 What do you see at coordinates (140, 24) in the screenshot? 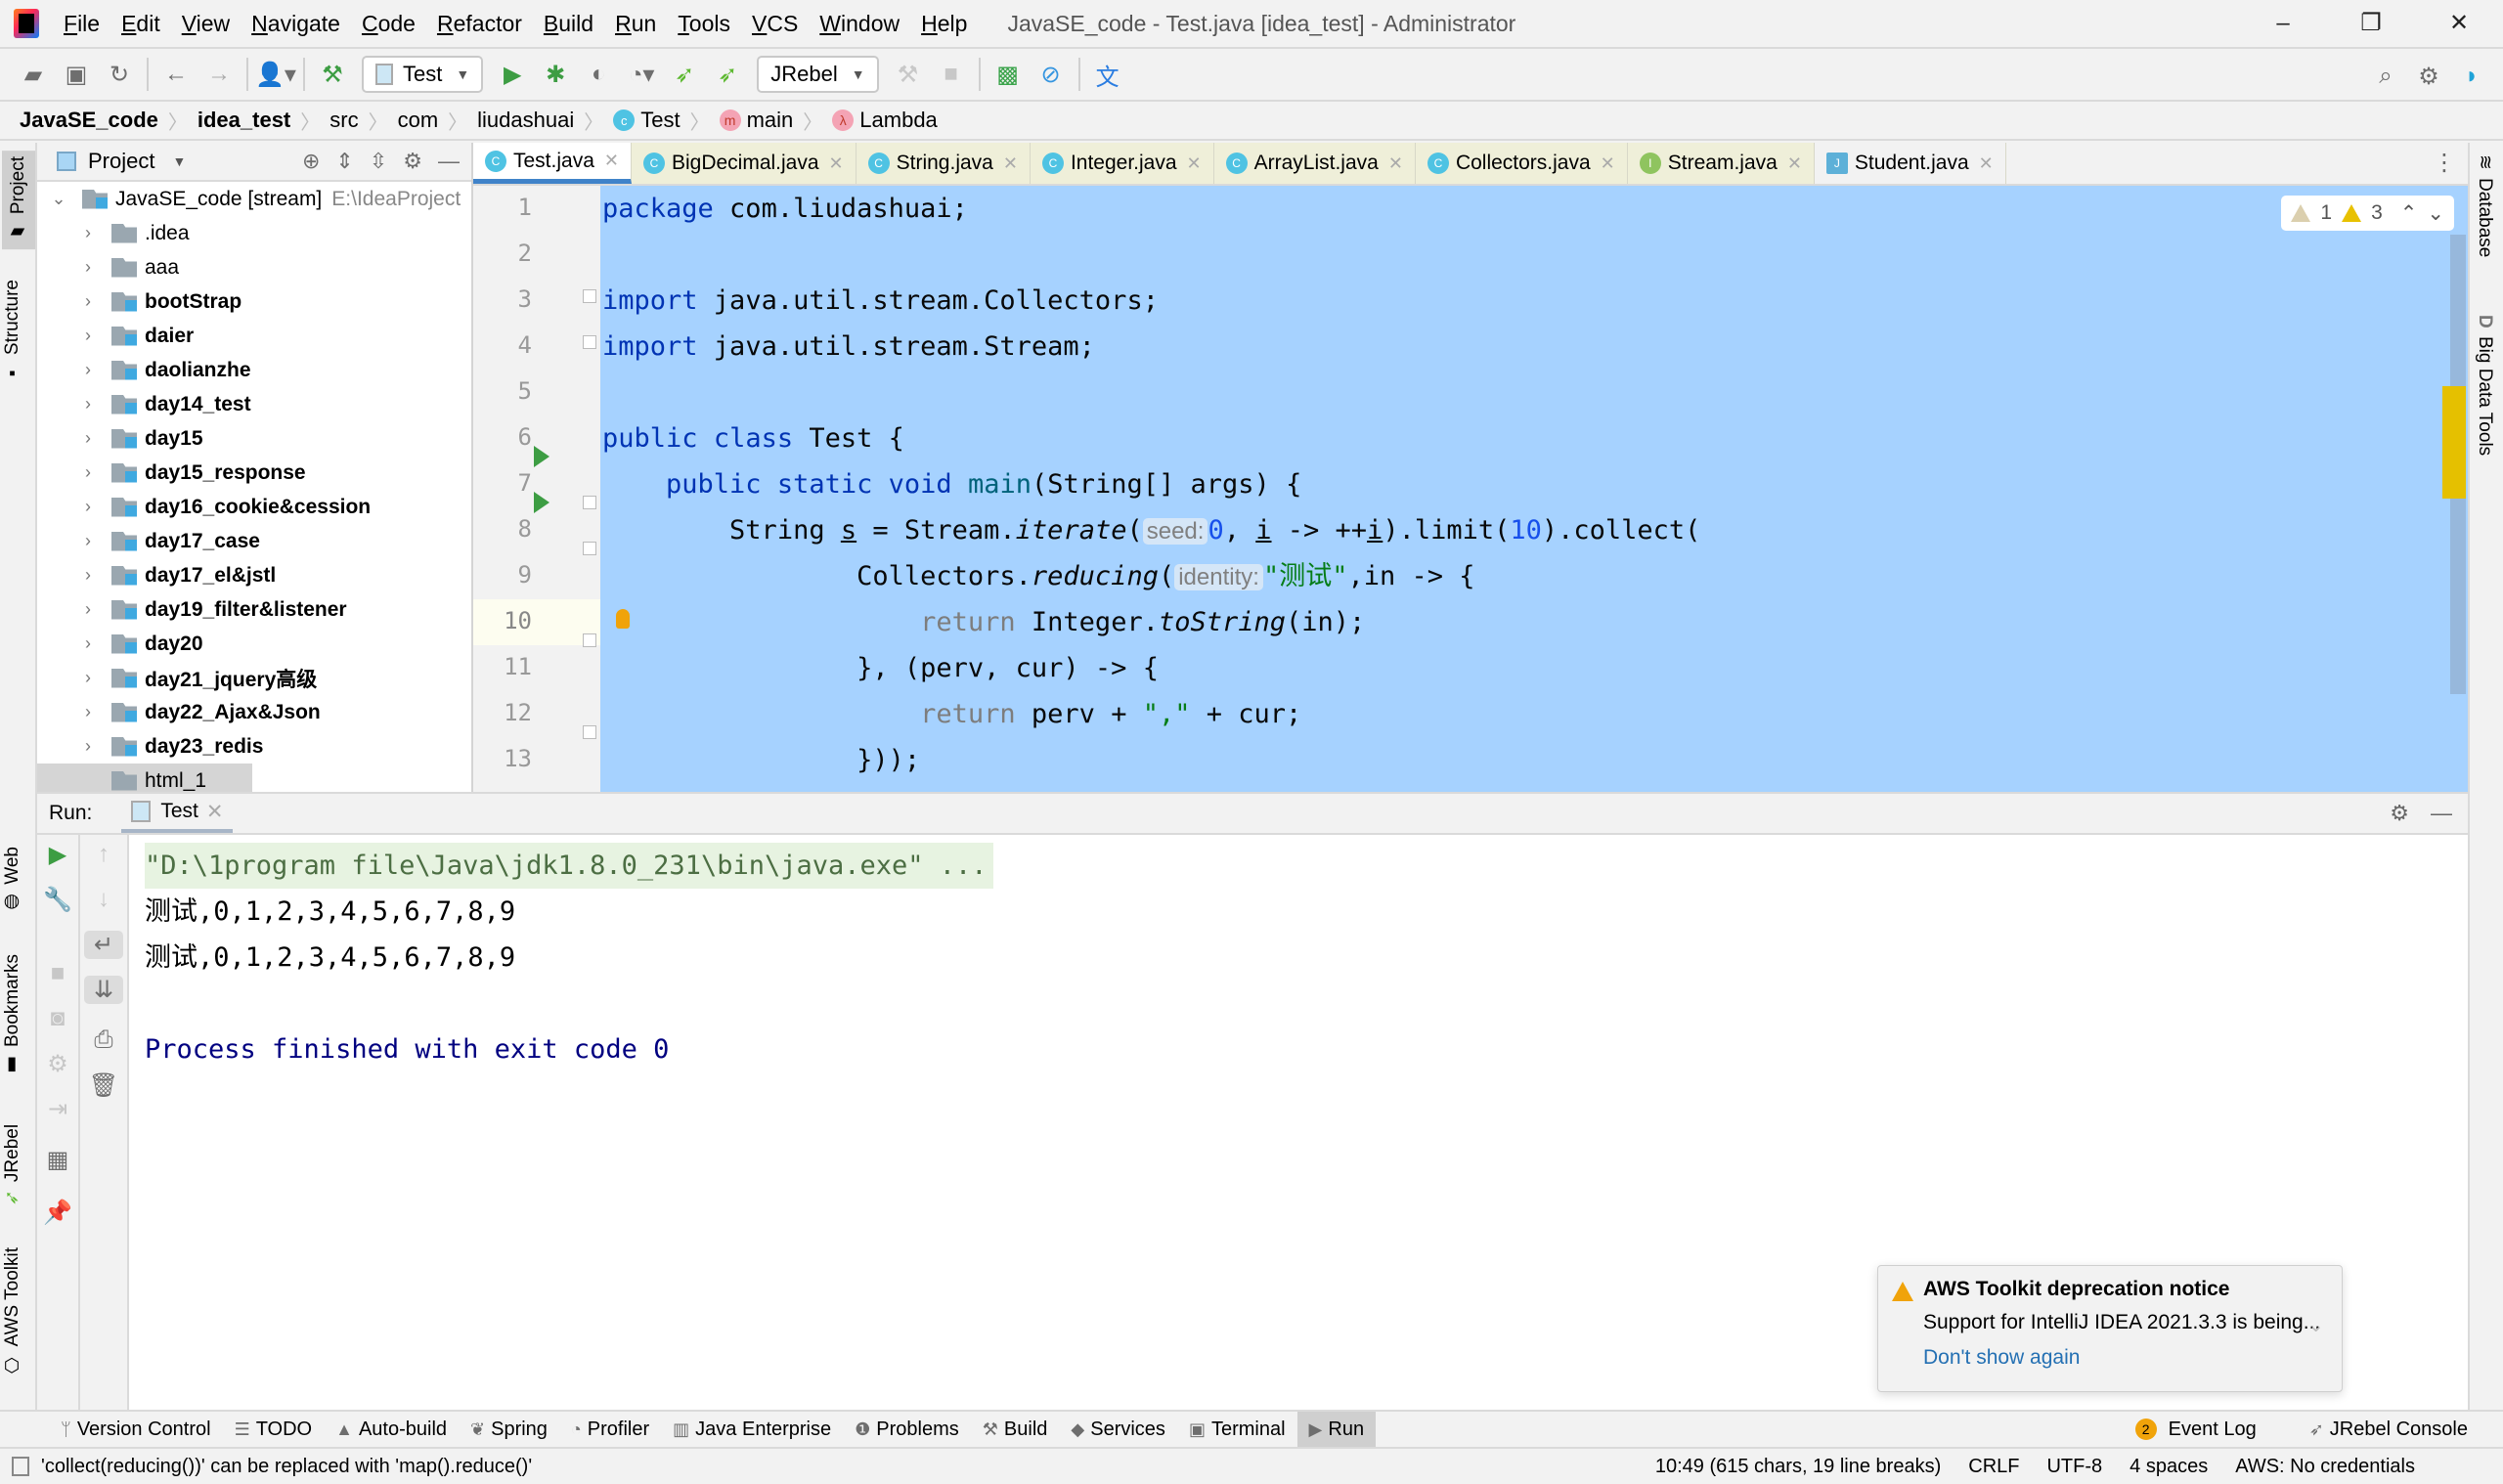
I see `menu-edit: Edit` at bounding box center [140, 24].